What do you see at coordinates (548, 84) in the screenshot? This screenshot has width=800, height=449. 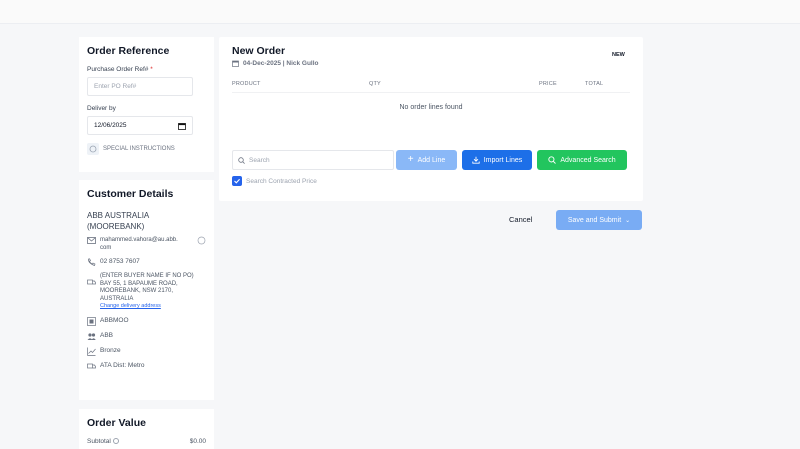 I see `col-price: PRICE` at bounding box center [548, 84].